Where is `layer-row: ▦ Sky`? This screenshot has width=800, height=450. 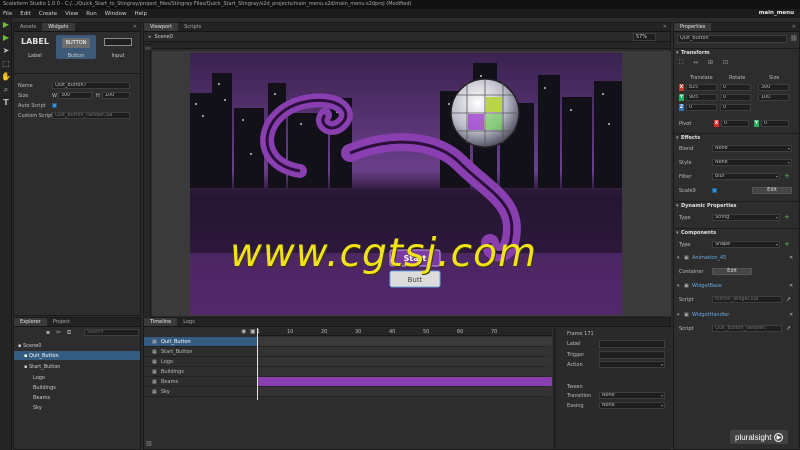
layer-row: ▦ Sky is located at coordinates (348, 392).